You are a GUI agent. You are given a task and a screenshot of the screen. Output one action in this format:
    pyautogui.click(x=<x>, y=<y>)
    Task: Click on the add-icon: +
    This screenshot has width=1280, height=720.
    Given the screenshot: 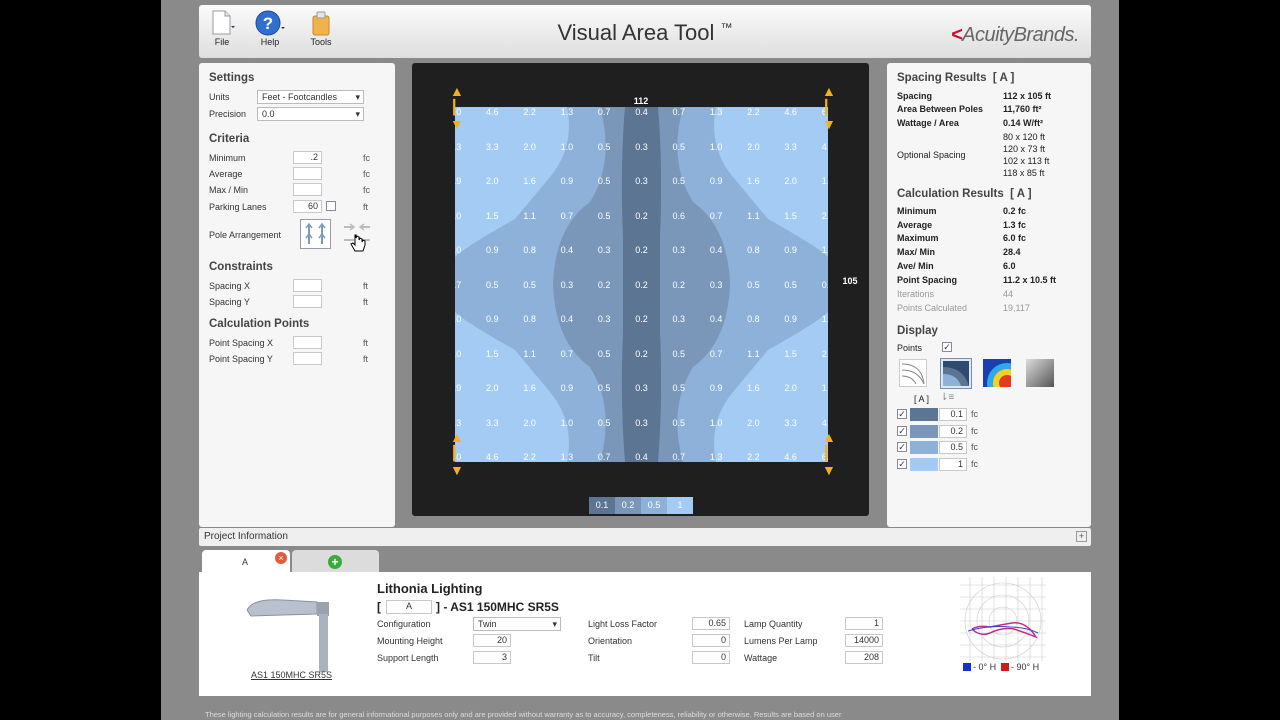 What is the action you would take?
    pyautogui.click(x=335, y=562)
    